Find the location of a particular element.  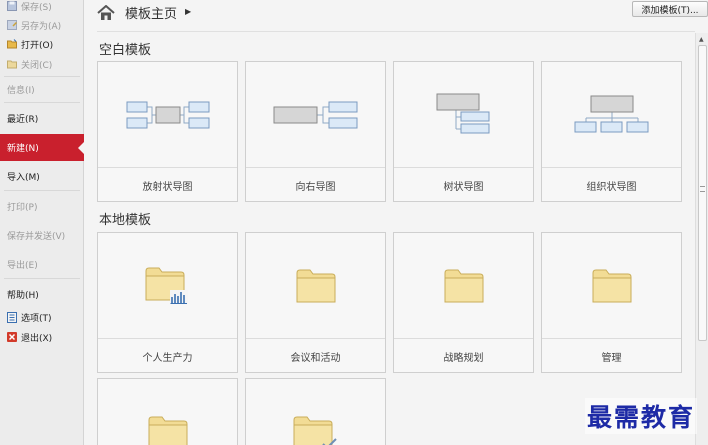

sidebar-item-close: 关闭(C) is located at coordinates (42, 64).